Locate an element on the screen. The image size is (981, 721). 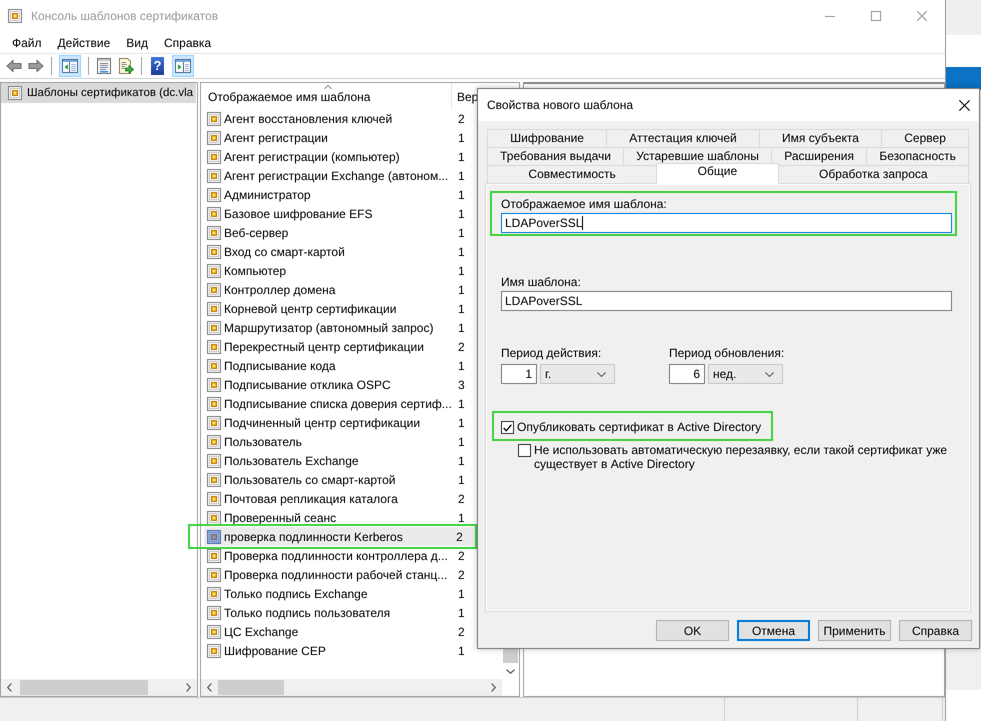
template-row: Компьютер 1 is located at coordinates (340, 270).